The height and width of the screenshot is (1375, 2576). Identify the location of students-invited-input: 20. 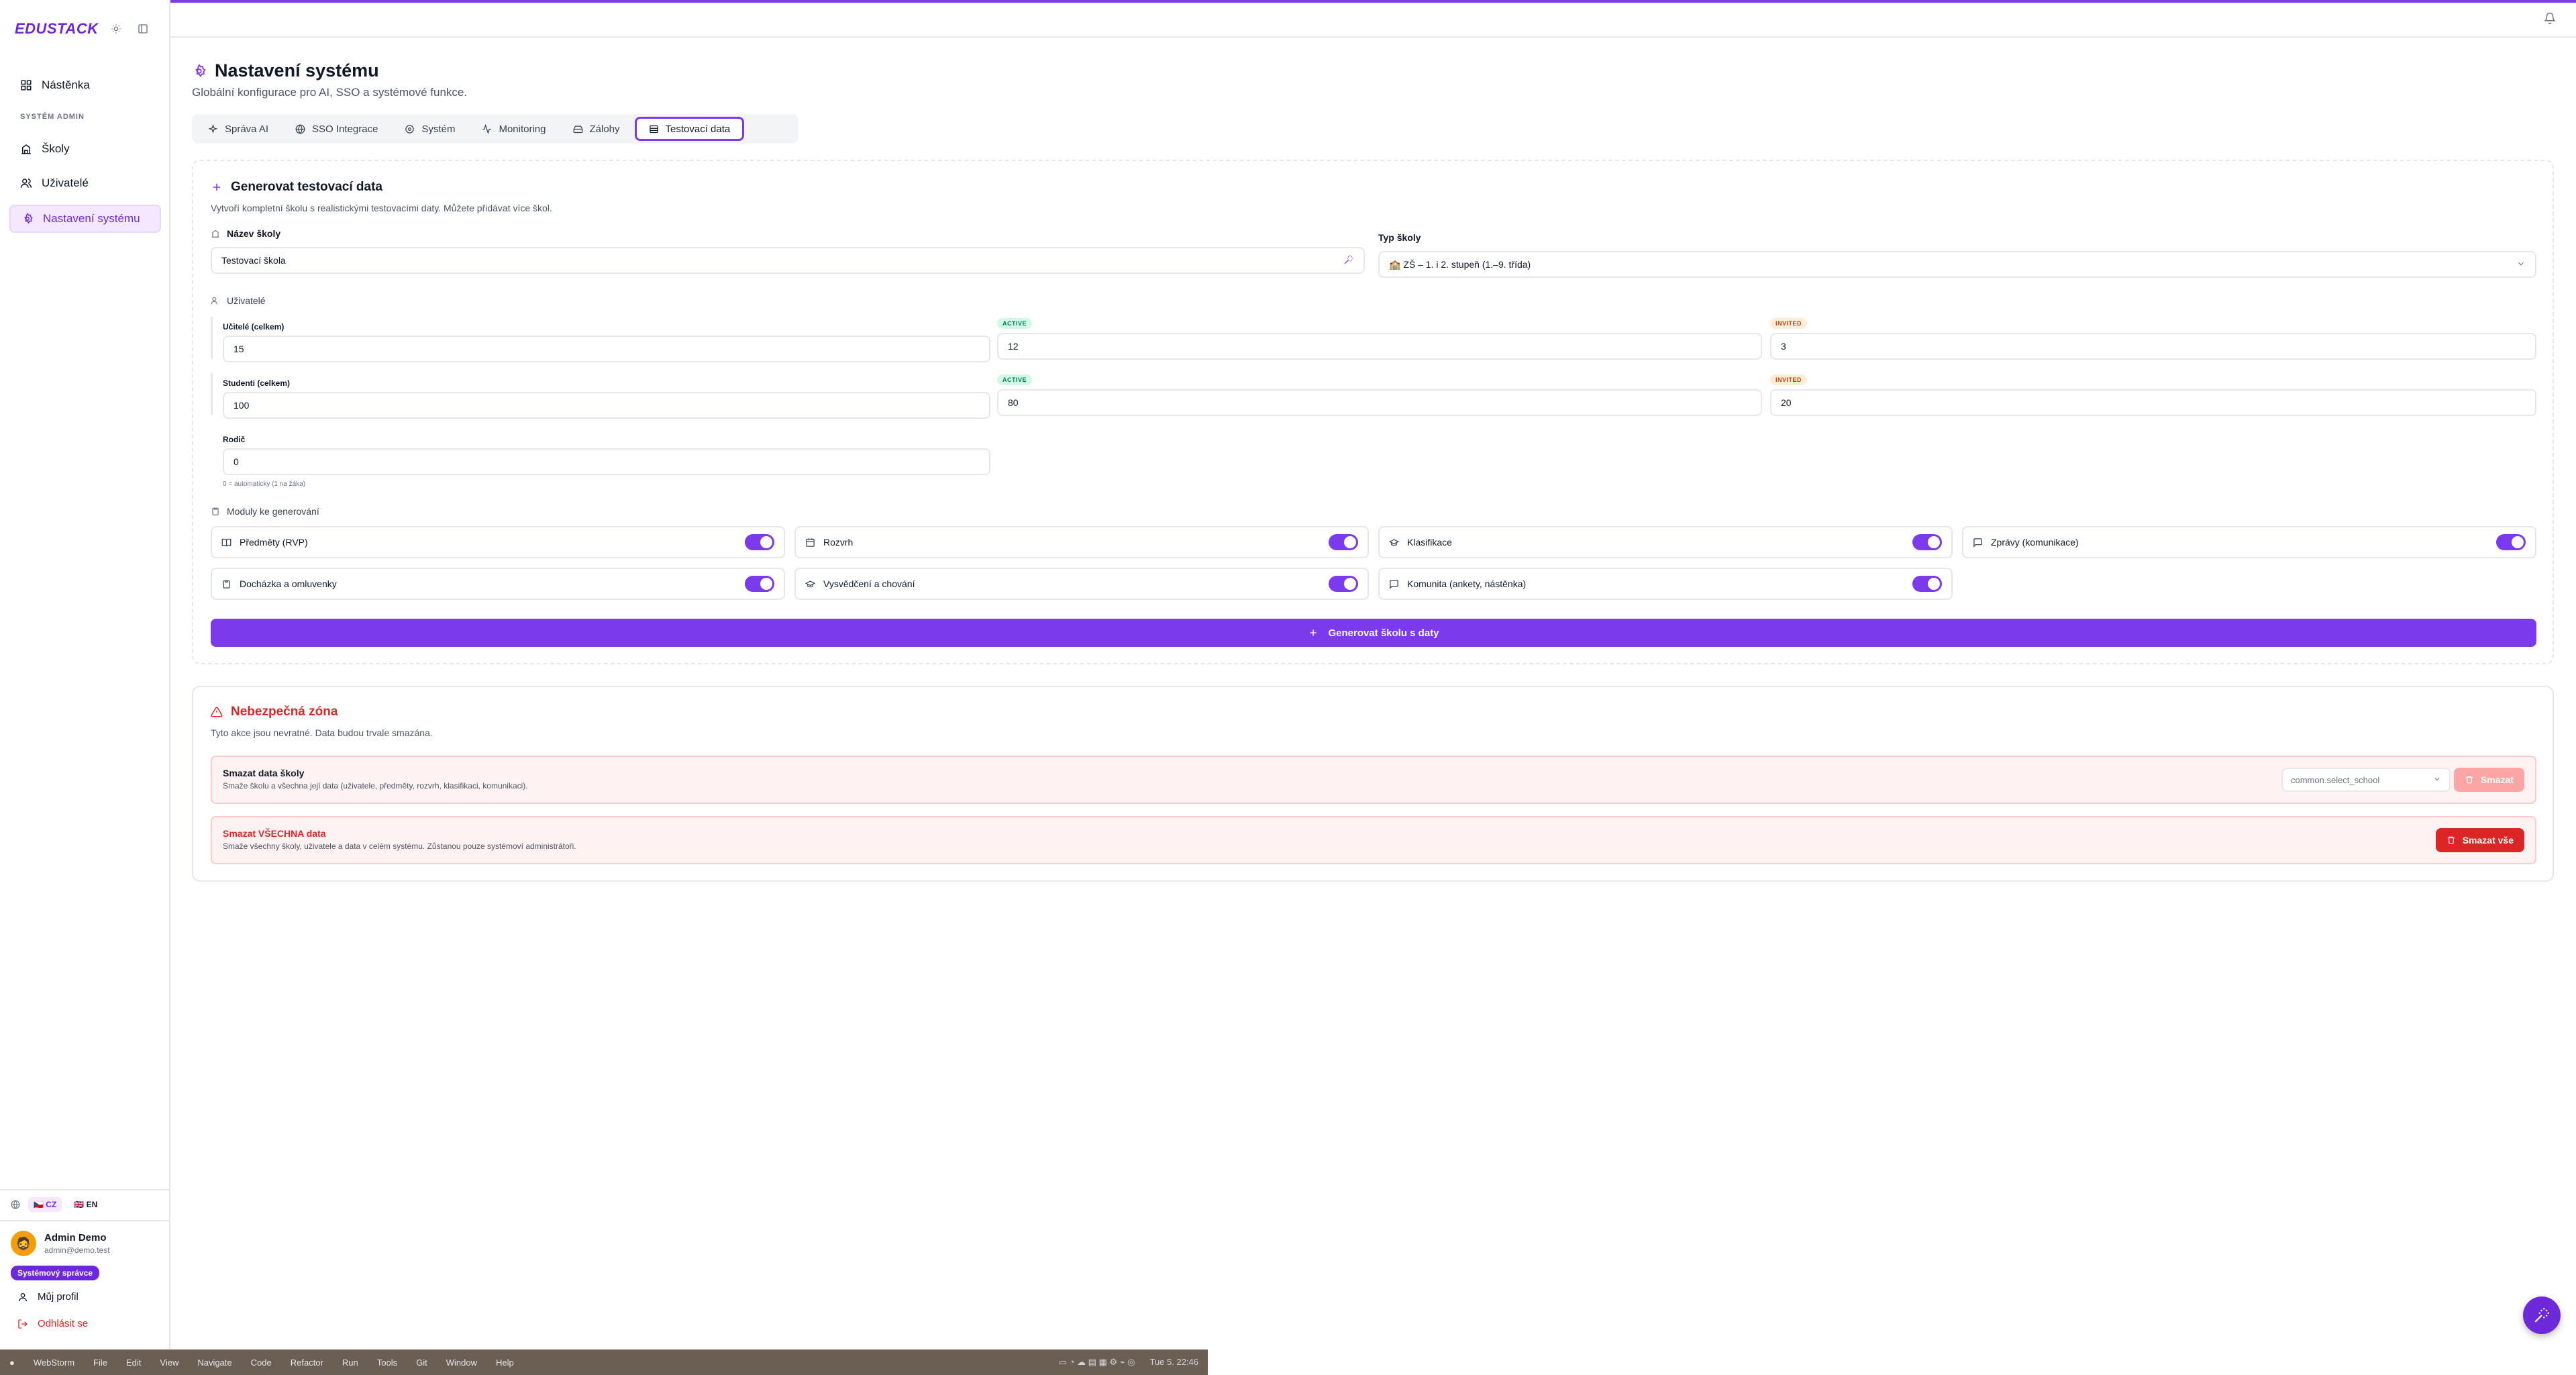
(2153, 403).